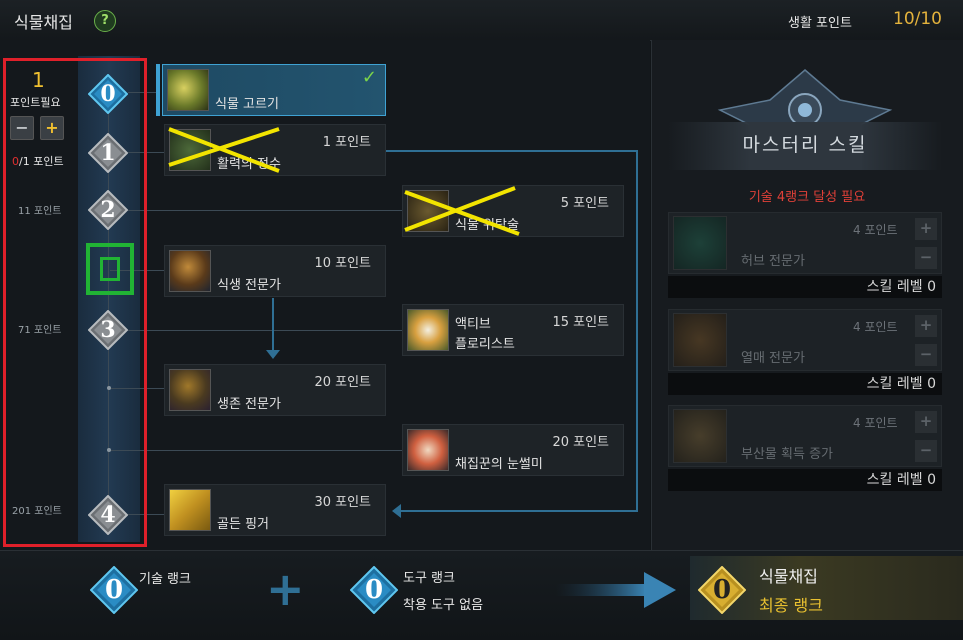  I want to click on life-points-value: 10/10, so click(917, 19).